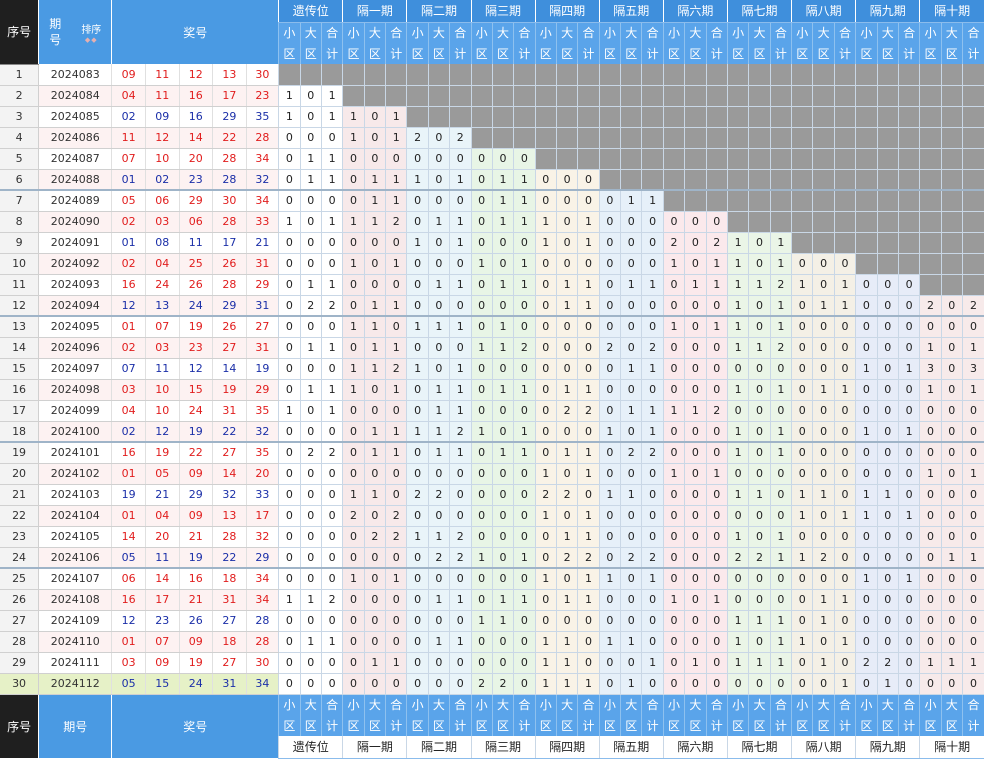 Image resolution: width=984 pixels, height=768 pixels. I want to click on row-issue: 2024100, so click(75, 432).